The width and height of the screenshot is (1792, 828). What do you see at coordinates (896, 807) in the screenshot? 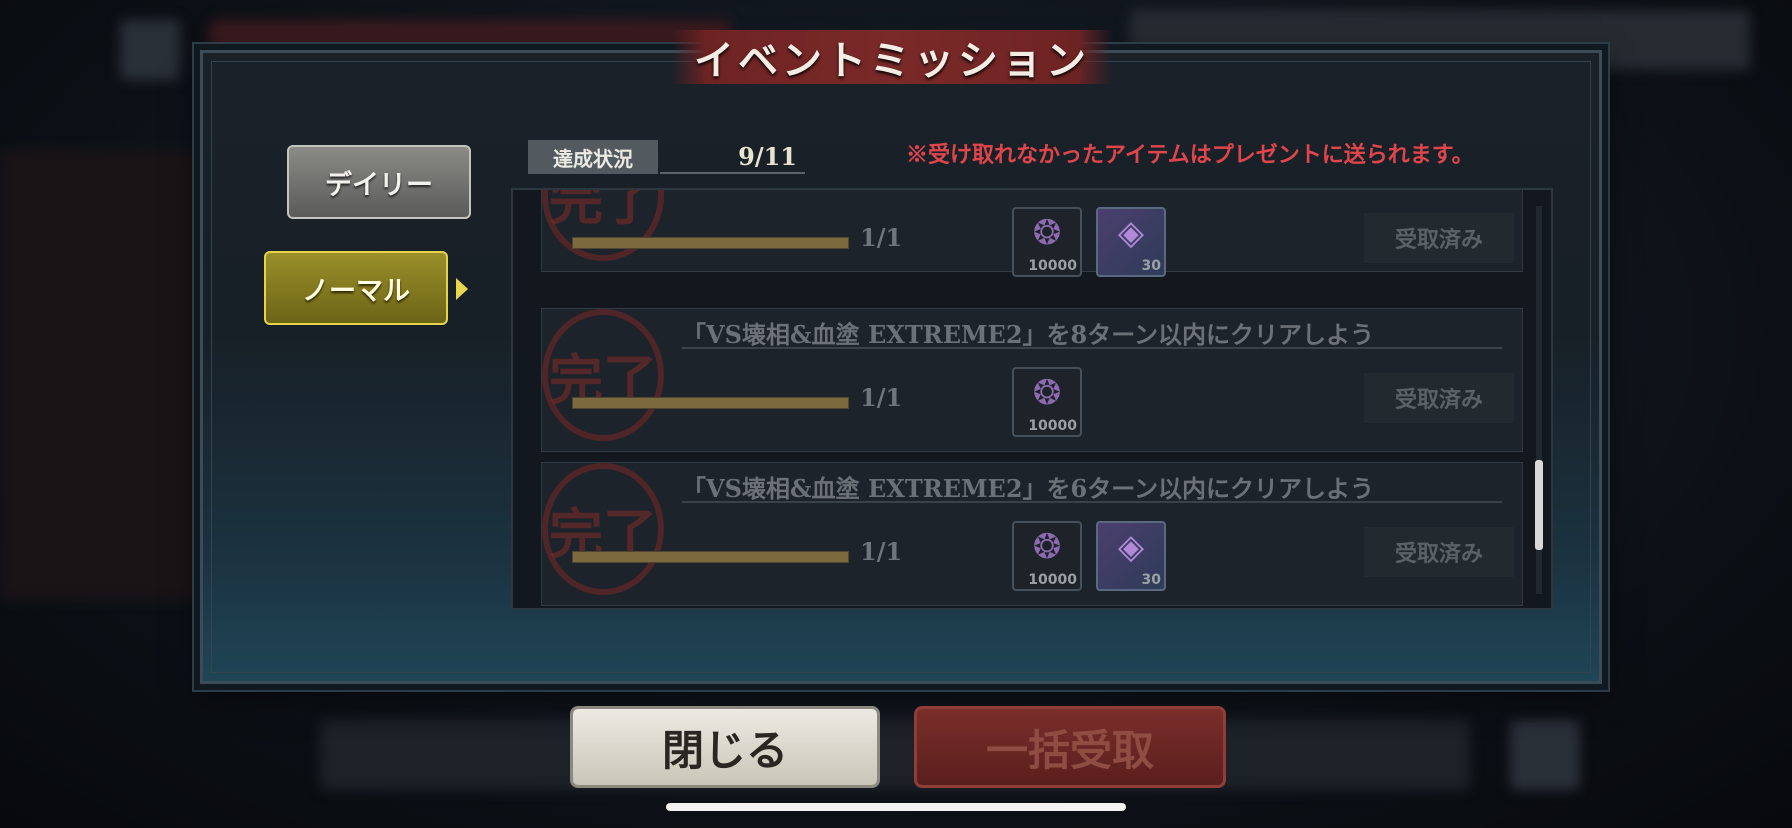
I see `home-indicator` at bounding box center [896, 807].